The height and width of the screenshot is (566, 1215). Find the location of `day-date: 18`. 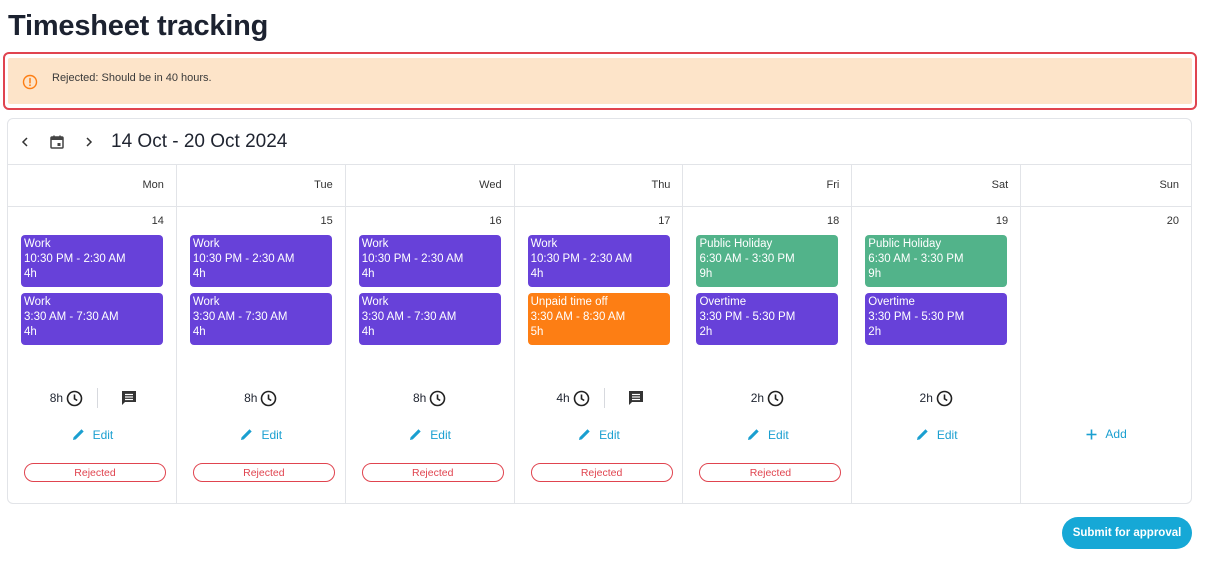

day-date: 18 is located at coordinates (833, 221).